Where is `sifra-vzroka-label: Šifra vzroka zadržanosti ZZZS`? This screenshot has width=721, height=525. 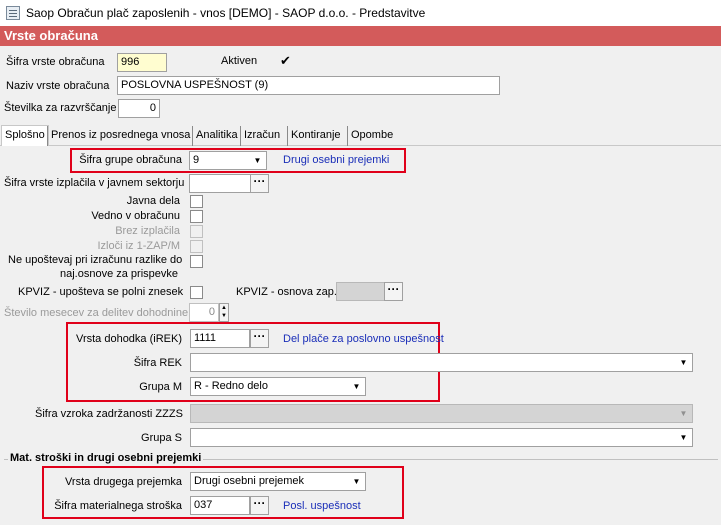 sifra-vzroka-label: Šifra vzroka zadržanosti ZZZS is located at coordinates (109, 414).